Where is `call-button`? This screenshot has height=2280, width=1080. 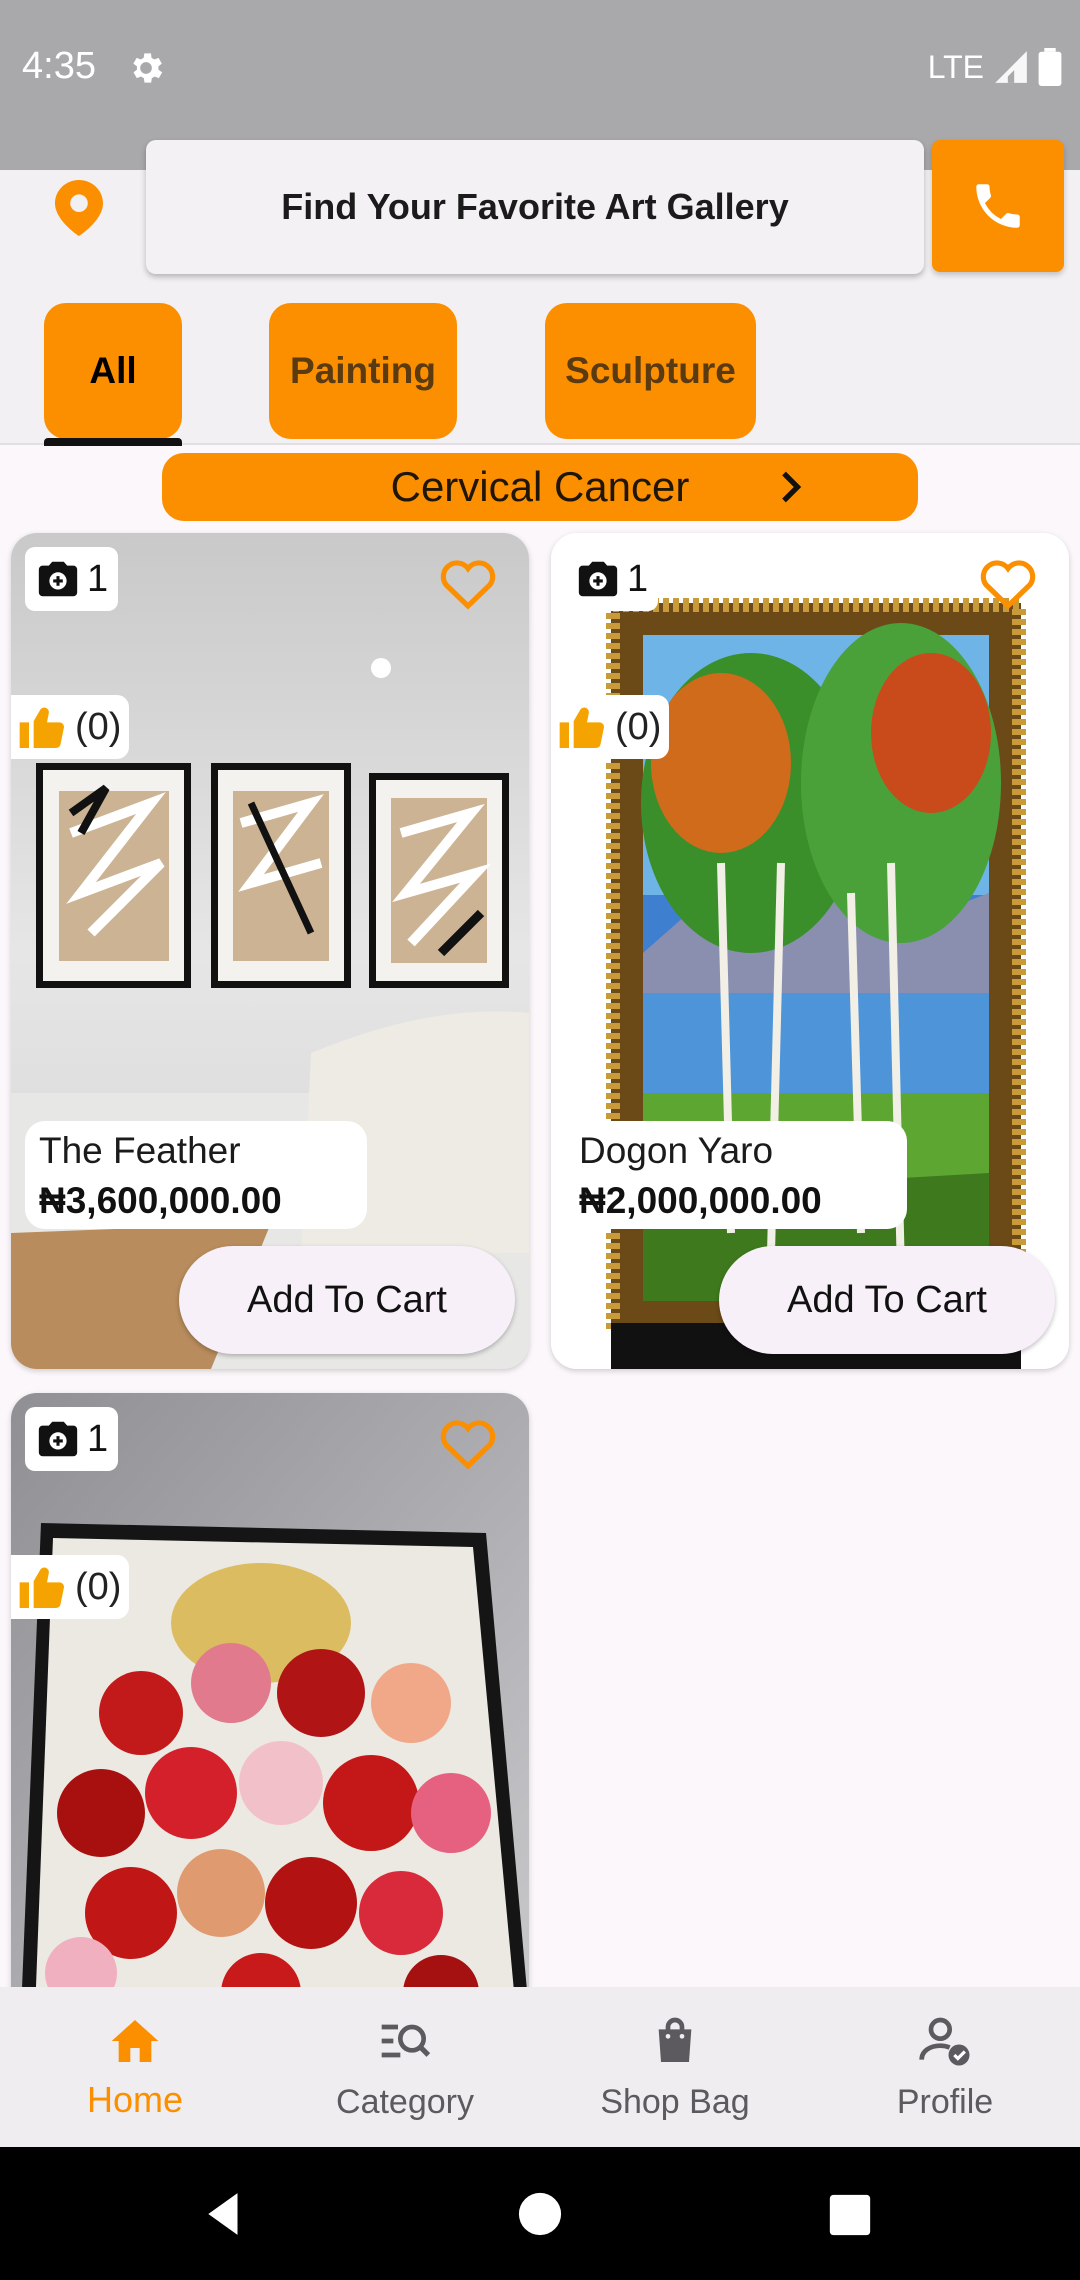 call-button is located at coordinates (998, 206).